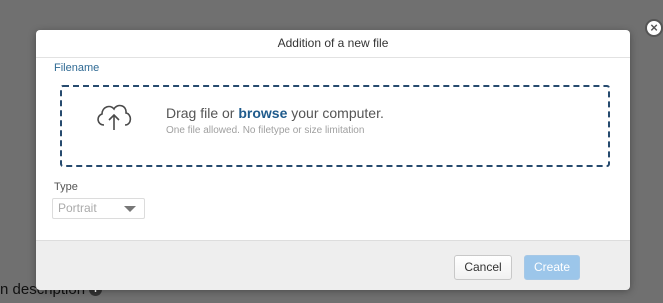  What do you see at coordinates (66, 187) in the screenshot?
I see `type-label: Type` at bounding box center [66, 187].